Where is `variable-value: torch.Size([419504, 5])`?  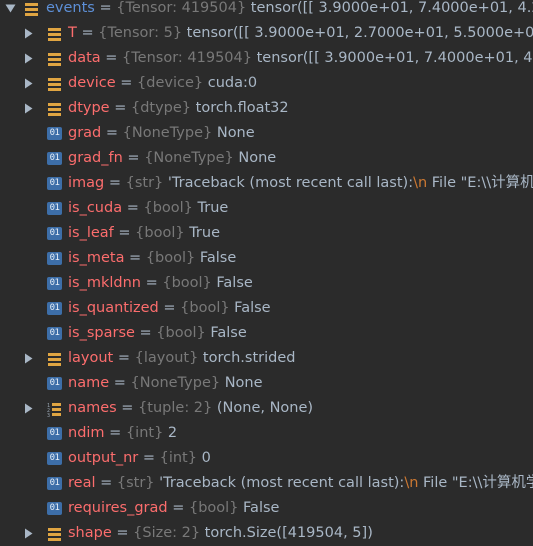 variable-value: torch.Size([419504, 5]) is located at coordinates (286, 533).